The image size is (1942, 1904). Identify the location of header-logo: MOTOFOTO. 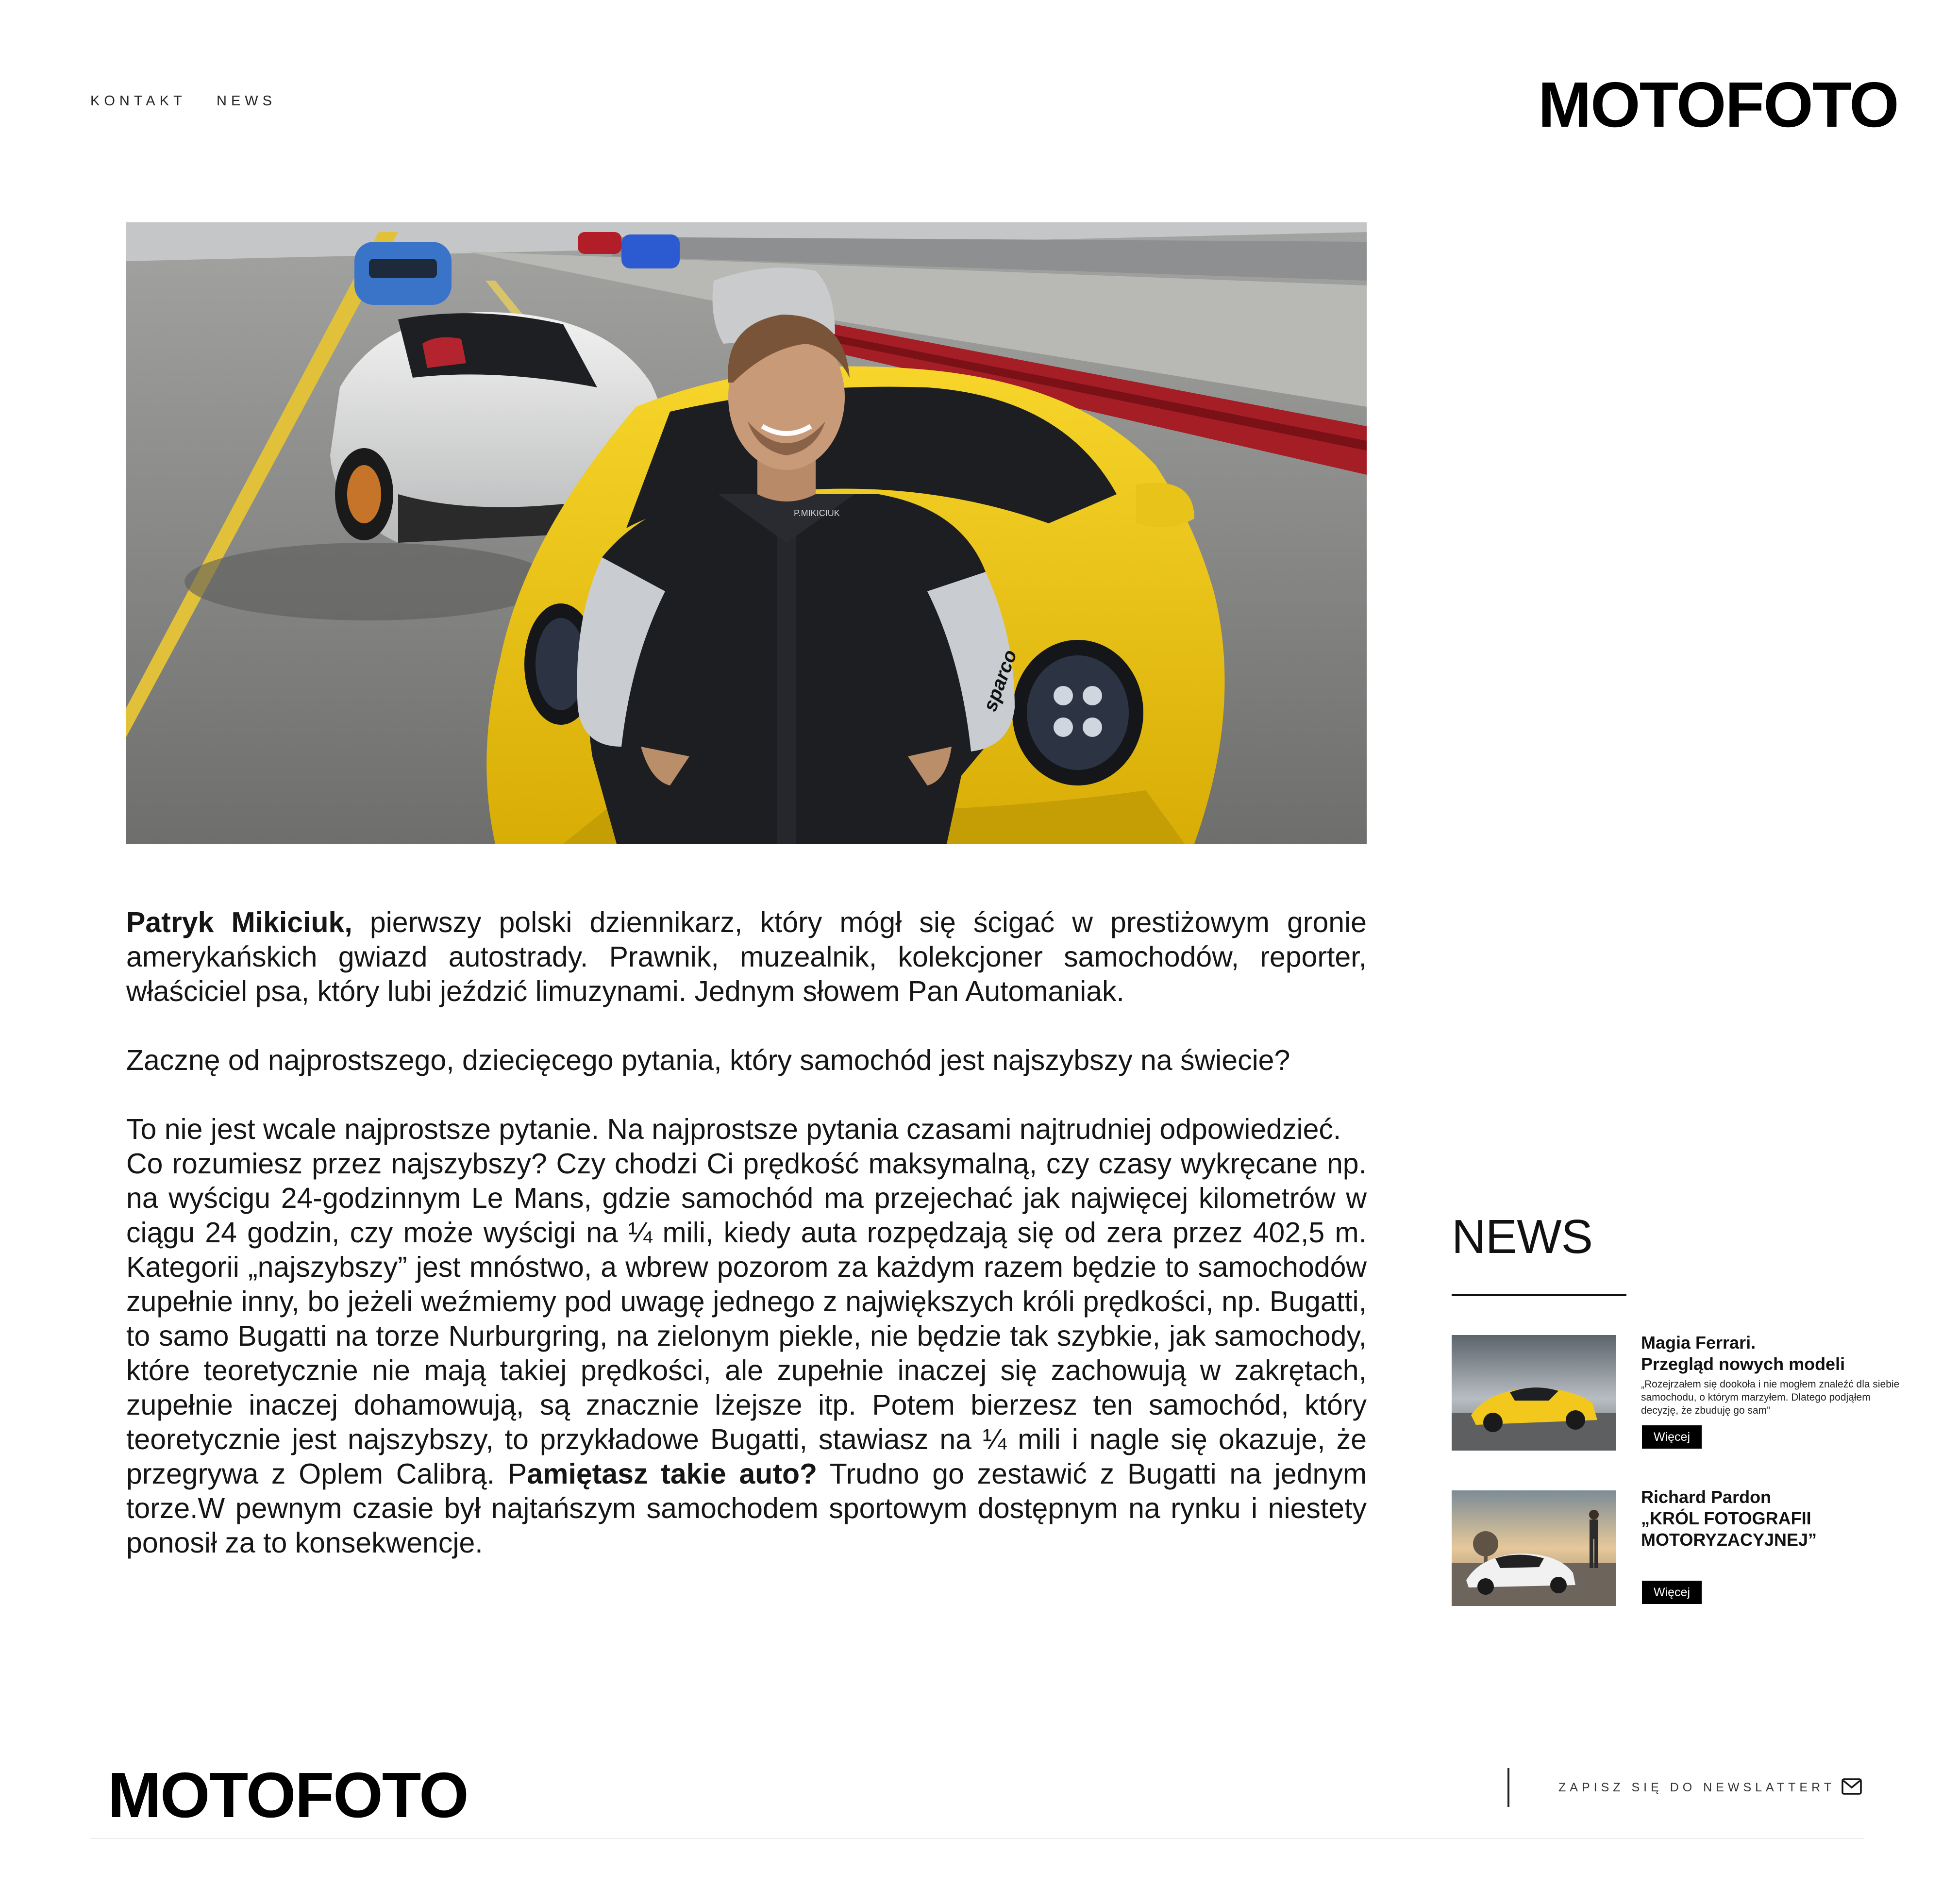
(1718, 105).